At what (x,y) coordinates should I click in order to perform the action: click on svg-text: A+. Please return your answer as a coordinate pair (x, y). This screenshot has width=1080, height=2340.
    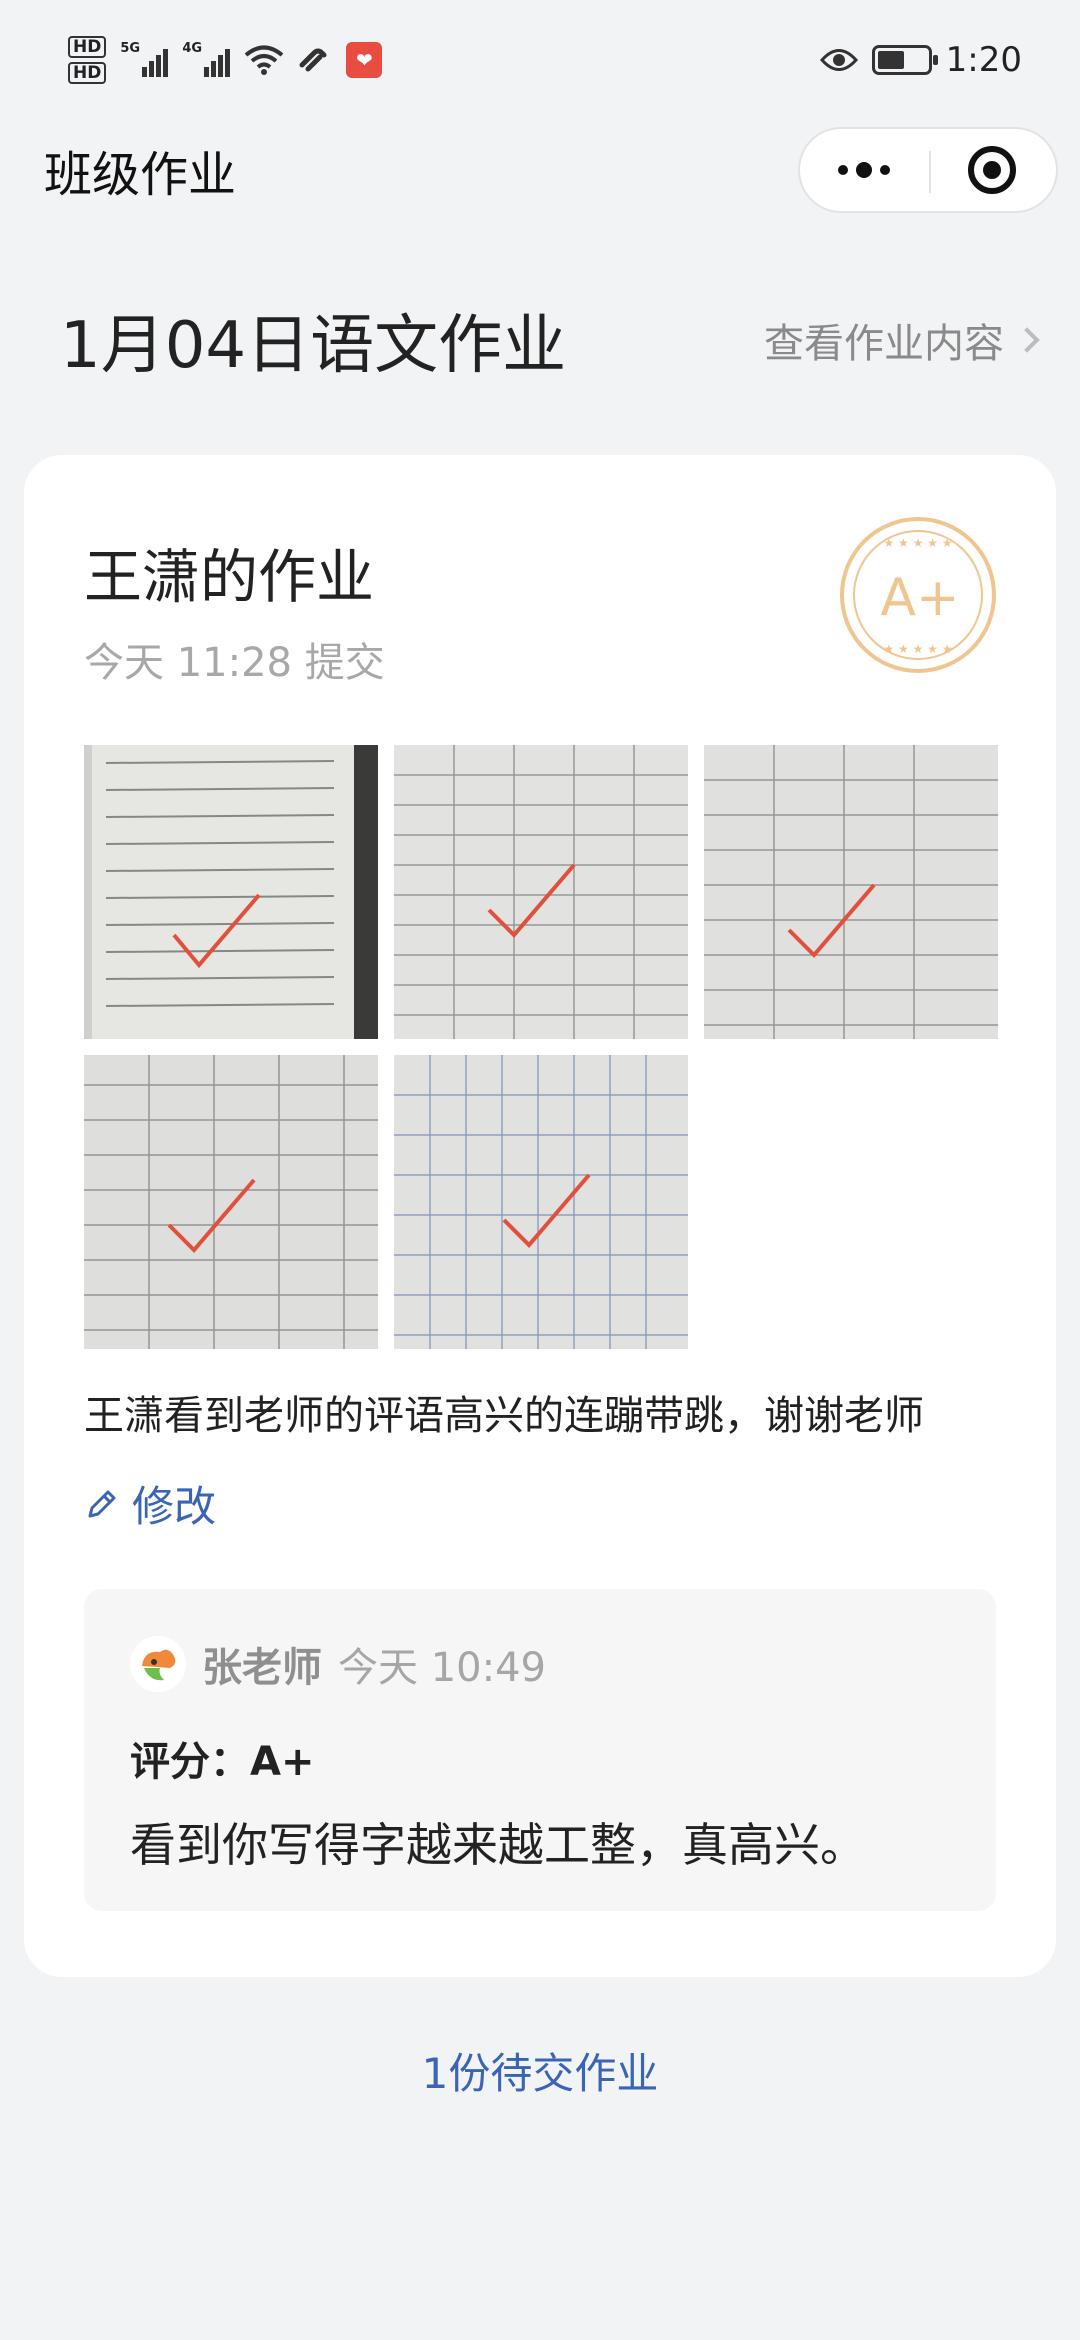
    Looking at the image, I should click on (919, 598).